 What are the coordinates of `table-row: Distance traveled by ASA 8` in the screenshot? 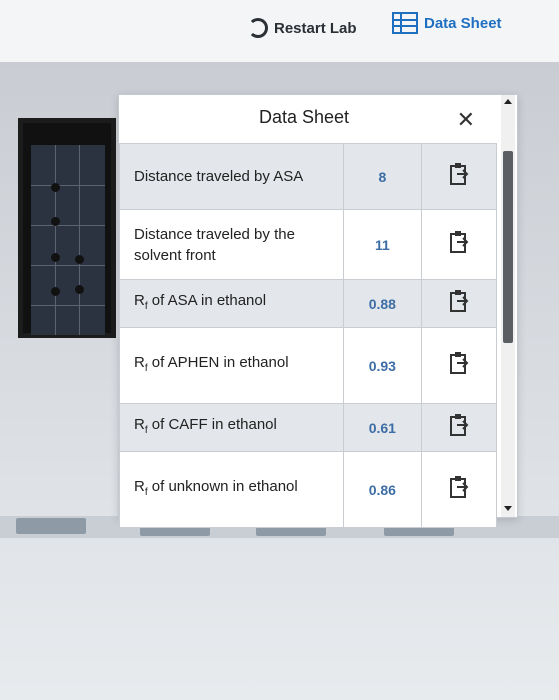 It's located at (308, 176).